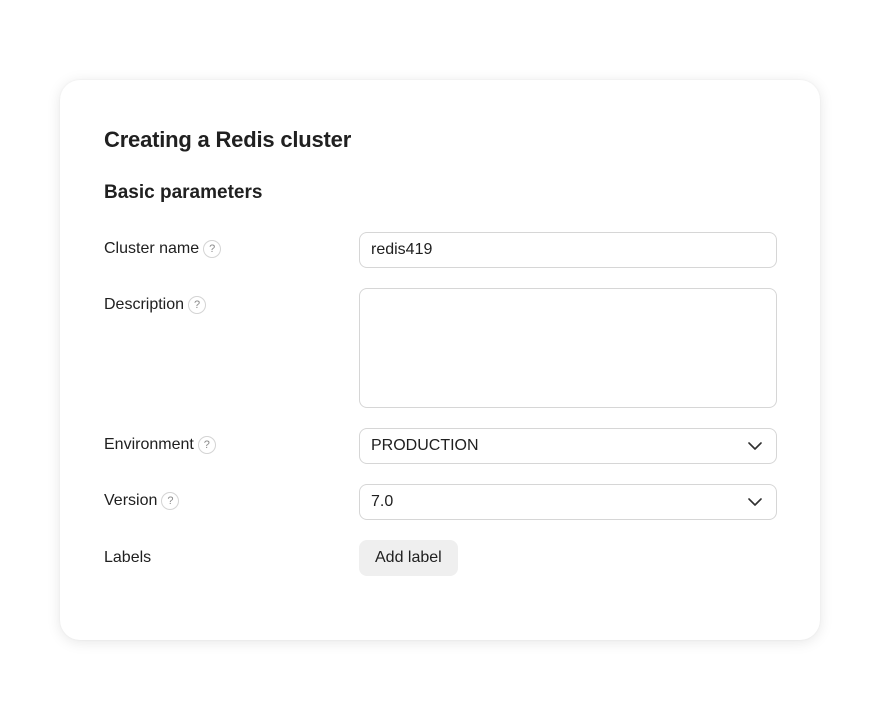  I want to click on environment-help-icon: ?, so click(206, 445).